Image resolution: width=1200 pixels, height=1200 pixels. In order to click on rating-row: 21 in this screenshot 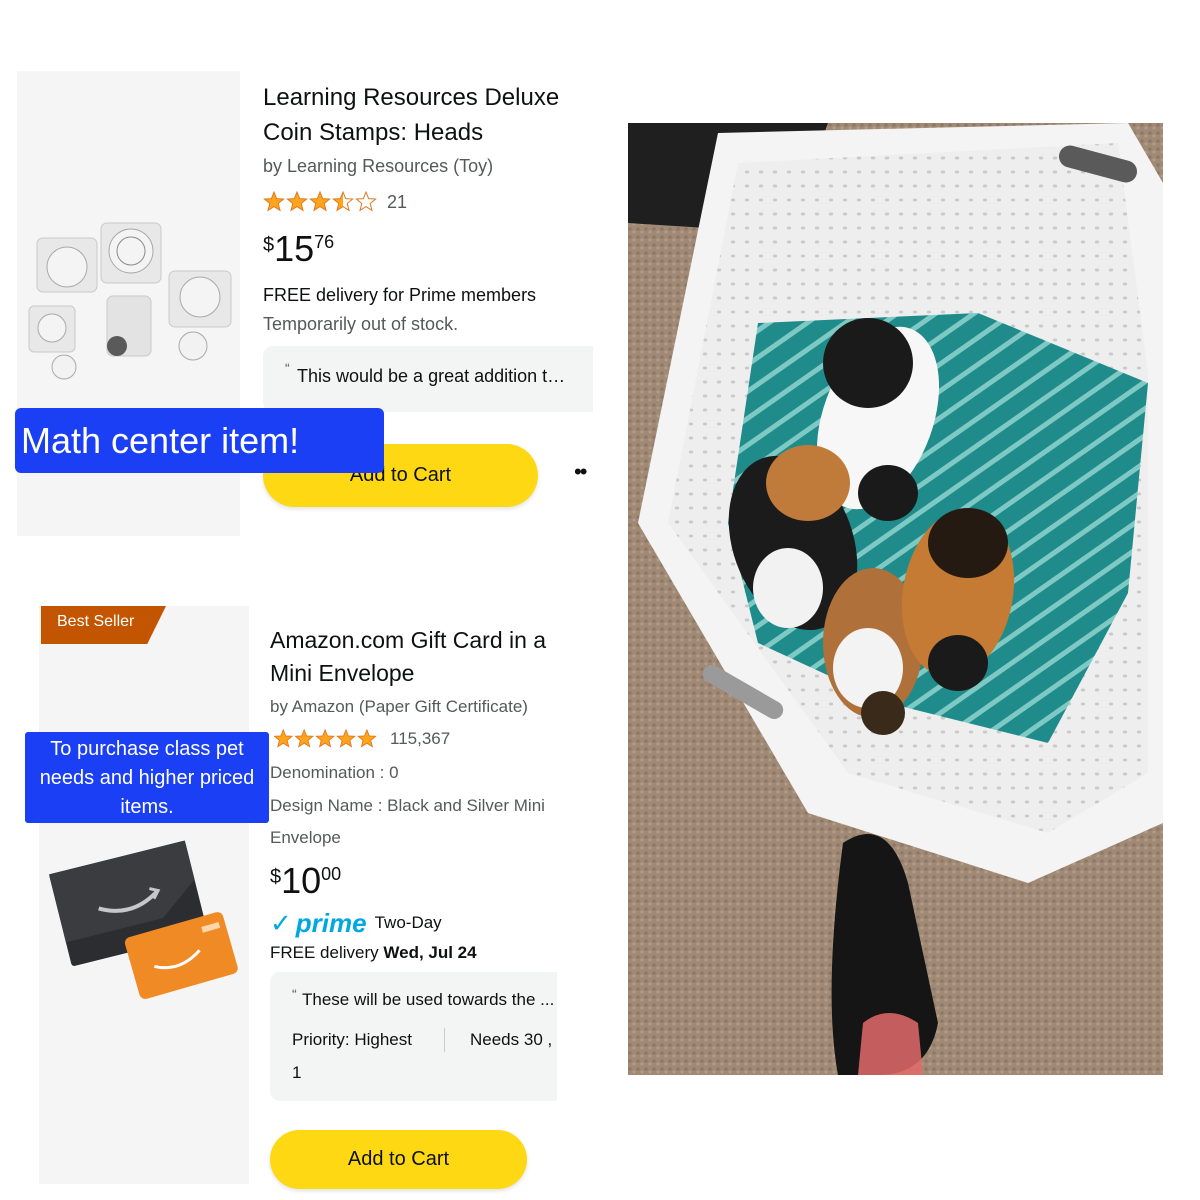, I will do `click(335, 202)`.